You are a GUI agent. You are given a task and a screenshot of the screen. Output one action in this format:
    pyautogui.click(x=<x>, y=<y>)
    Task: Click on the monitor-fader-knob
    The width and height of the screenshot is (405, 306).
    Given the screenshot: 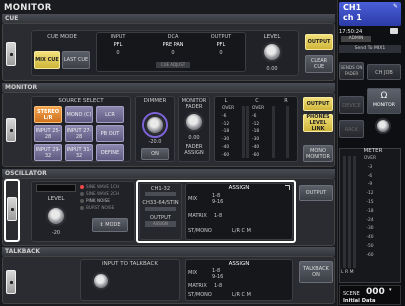 What is the action you would take?
    pyautogui.click(x=194, y=122)
    